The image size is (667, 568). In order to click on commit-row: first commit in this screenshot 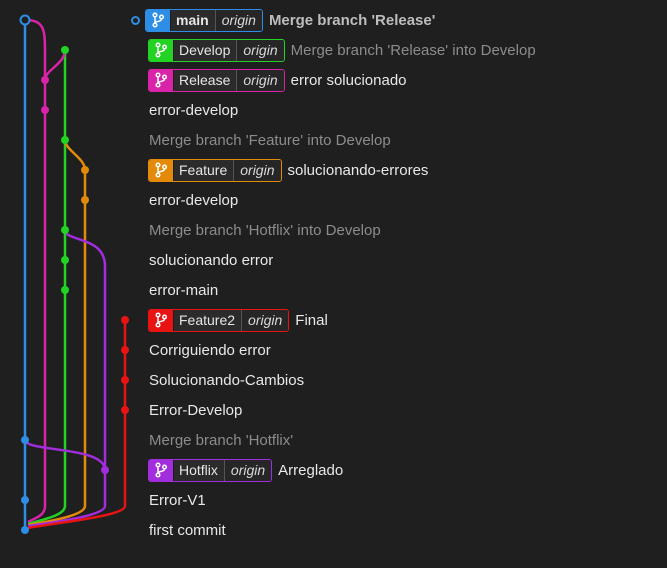, I will do `click(183, 530)`.